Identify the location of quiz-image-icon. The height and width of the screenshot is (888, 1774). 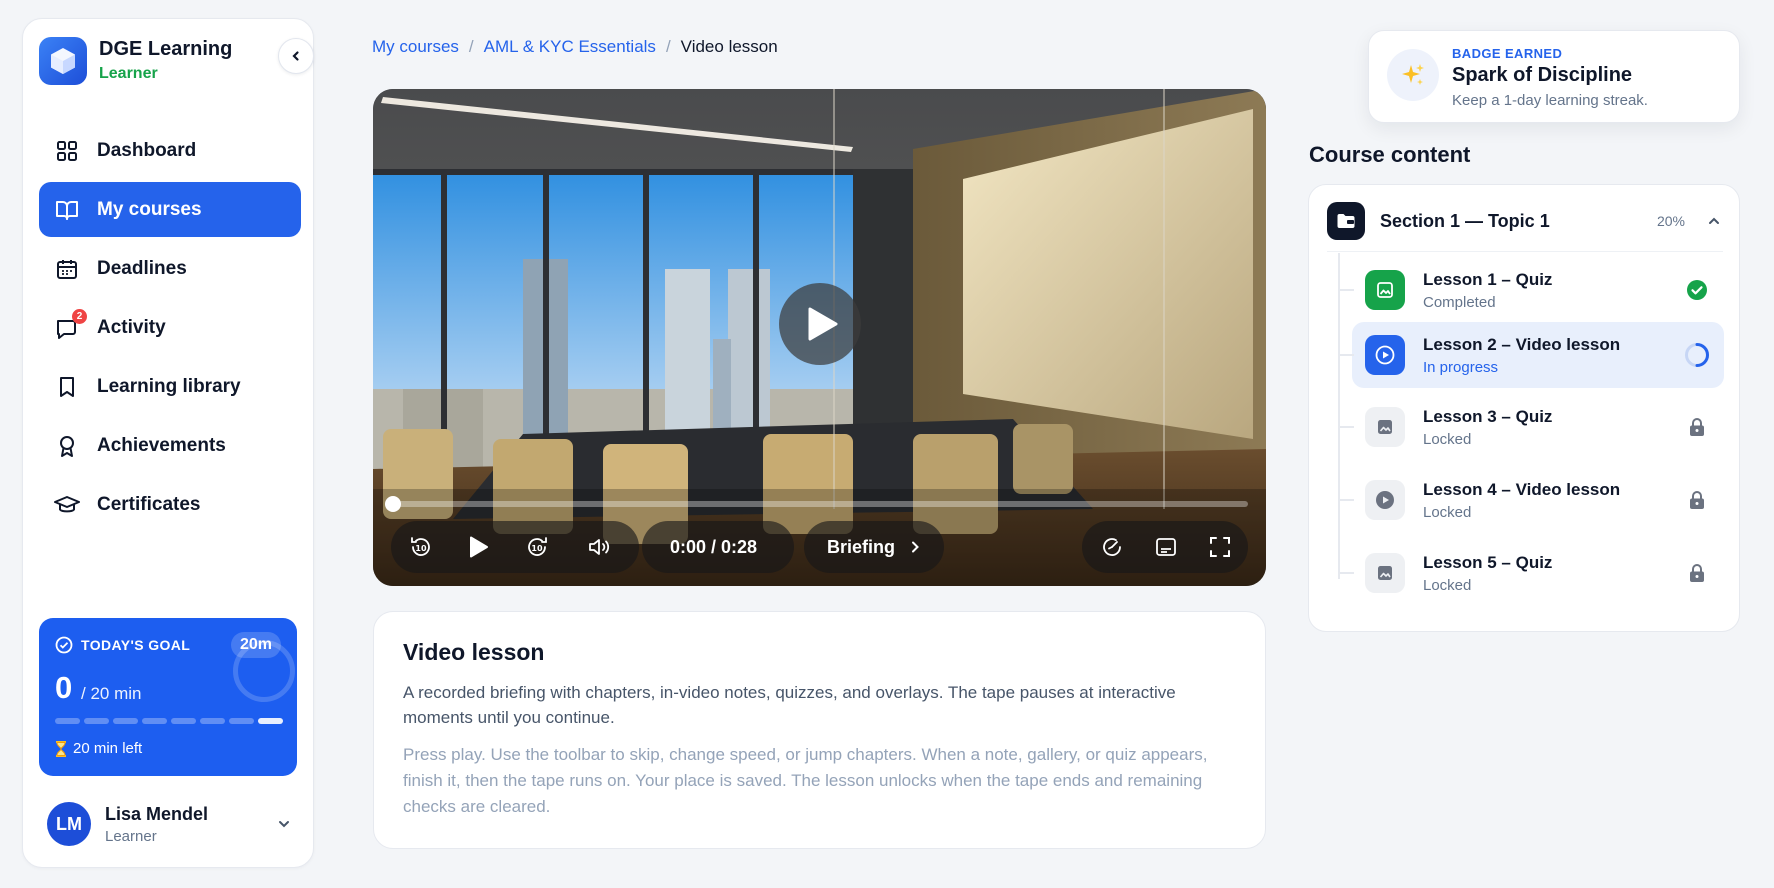
(1385, 427).